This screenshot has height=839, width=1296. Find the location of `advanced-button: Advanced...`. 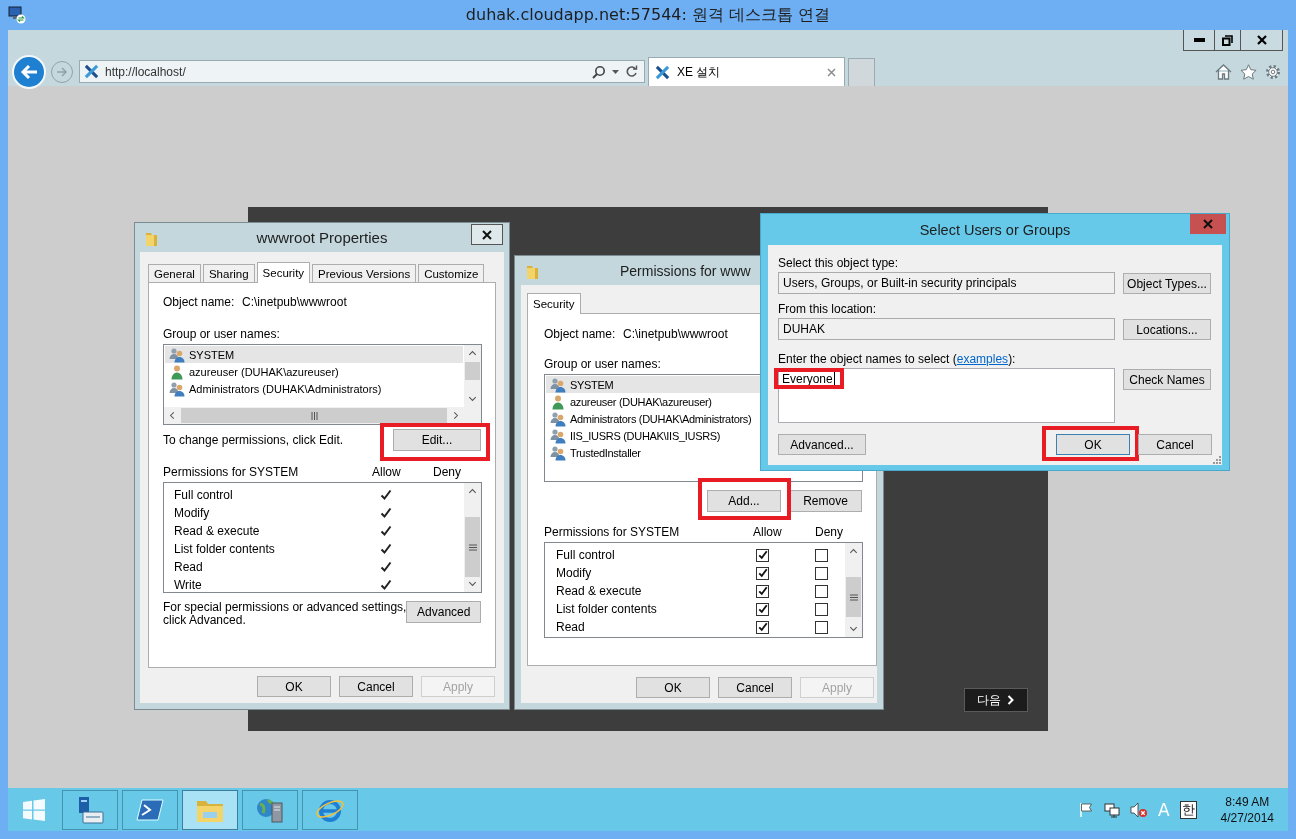

advanced-button: Advanced... is located at coordinates (822, 444).